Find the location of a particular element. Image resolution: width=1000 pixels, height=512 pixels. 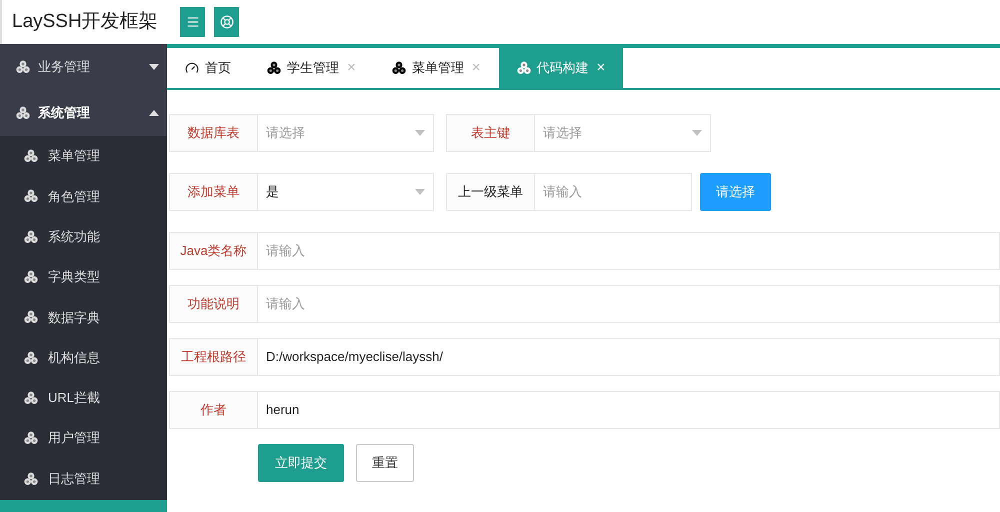

tab: 学生管理 × is located at coordinates (311, 68).